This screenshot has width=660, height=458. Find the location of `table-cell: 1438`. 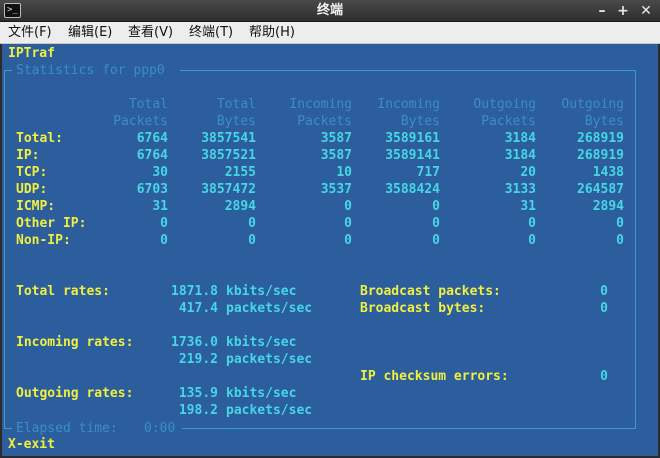

table-cell: 1438 is located at coordinates (608, 172).